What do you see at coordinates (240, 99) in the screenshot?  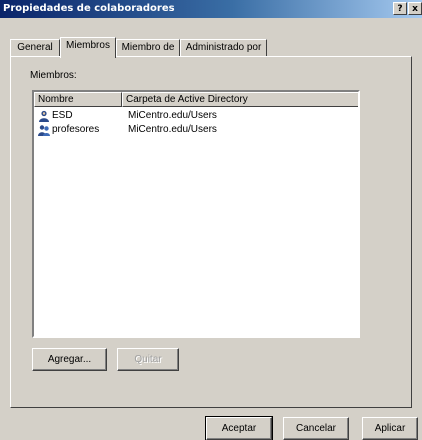 I see `column-header-carpeta: Carpeta de Active Directory` at bounding box center [240, 99].